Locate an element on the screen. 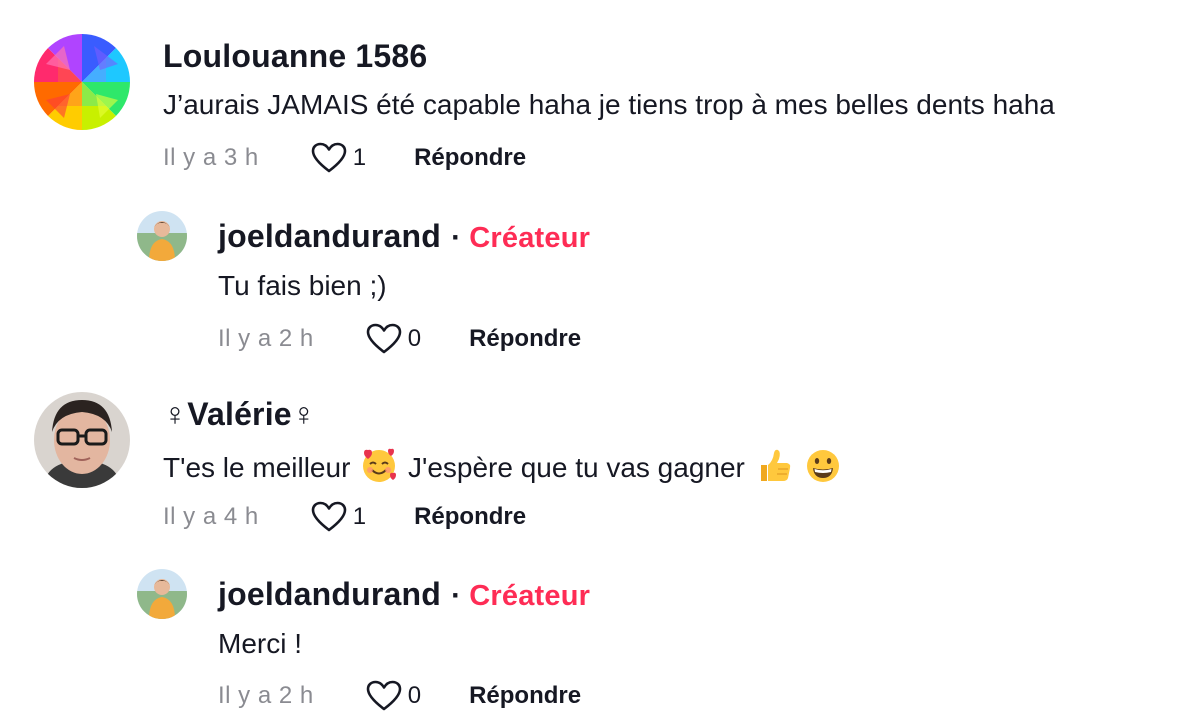 The height and width of the screenshot is (726, 1192). comment-username: ♀Valérie♀ is located at coordinates (239, 414).